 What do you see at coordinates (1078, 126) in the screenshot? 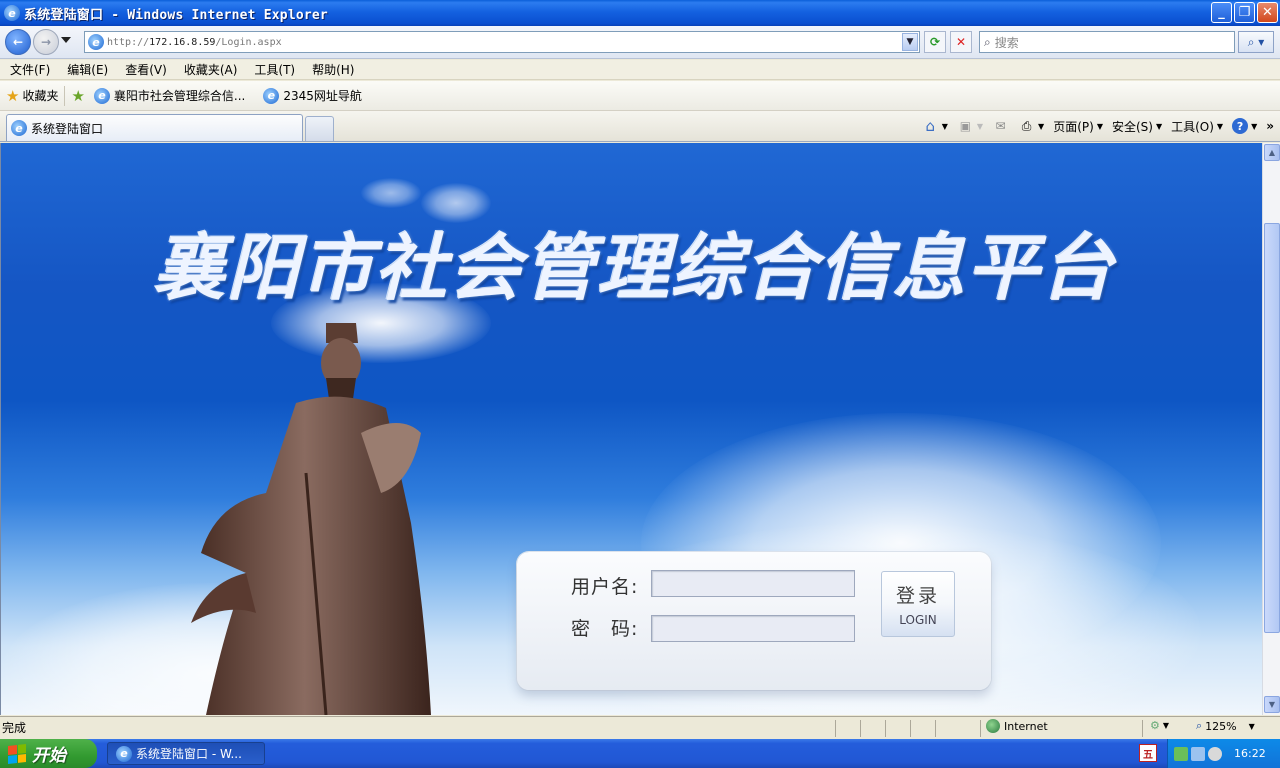
I see `page-menu: 页面(P) ▼` at bounding box center [1078, 126].